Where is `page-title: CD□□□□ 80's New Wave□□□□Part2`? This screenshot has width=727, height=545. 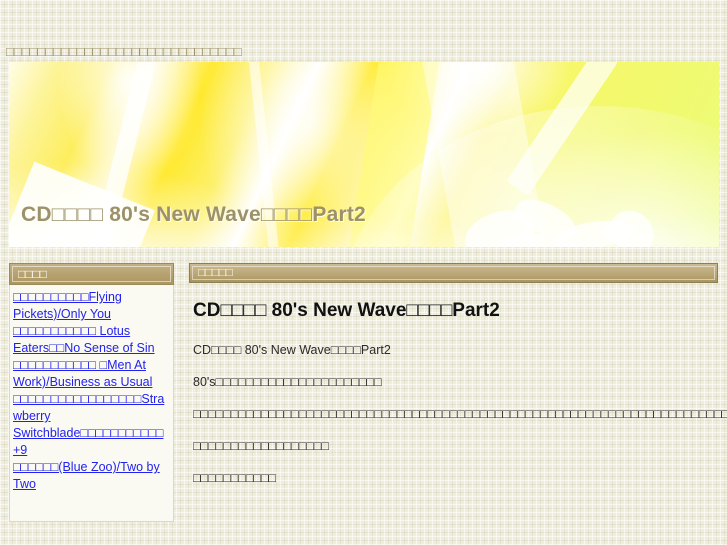 page-title: CD□□□□ 80's New Wave□□□□Part2 is located at coordinates (346, 310).